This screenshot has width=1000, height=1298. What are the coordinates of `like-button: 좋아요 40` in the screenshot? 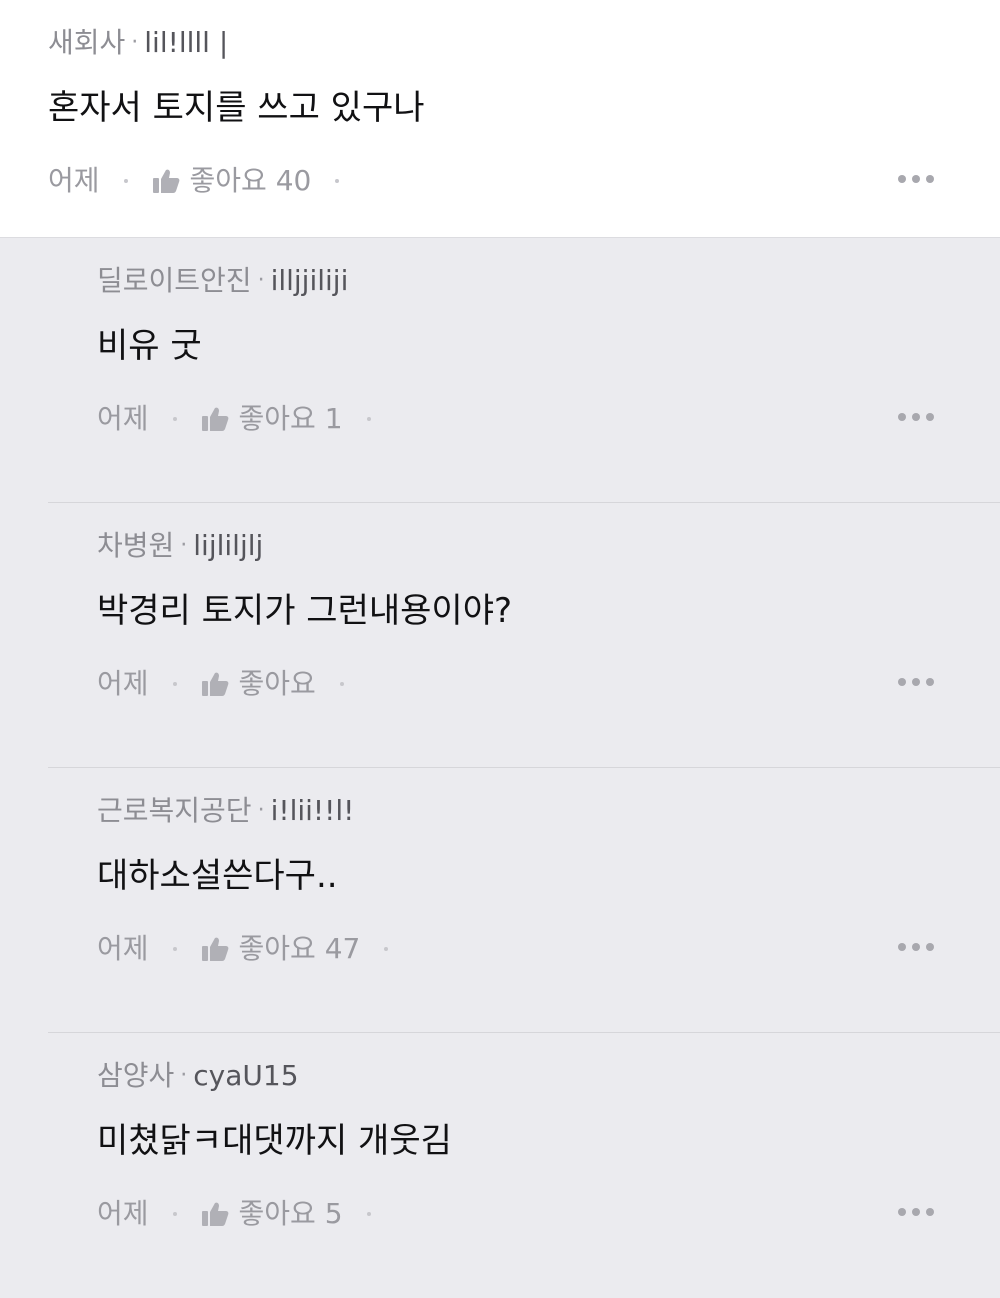 It's located at (232, 181).